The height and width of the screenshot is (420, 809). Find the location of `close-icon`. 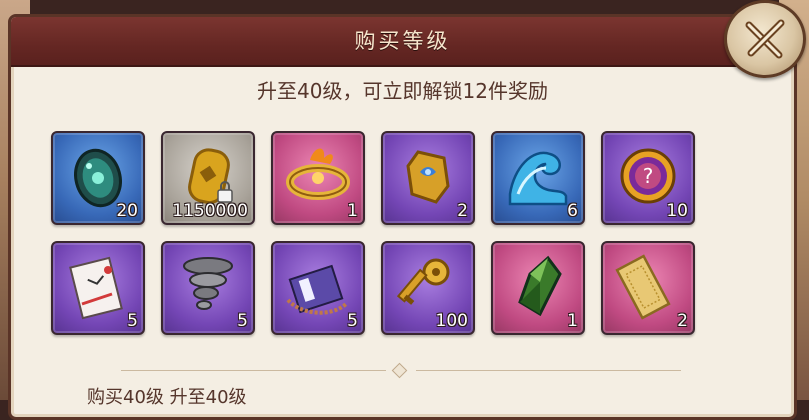

close-icon is located at coordinates (765, 39).